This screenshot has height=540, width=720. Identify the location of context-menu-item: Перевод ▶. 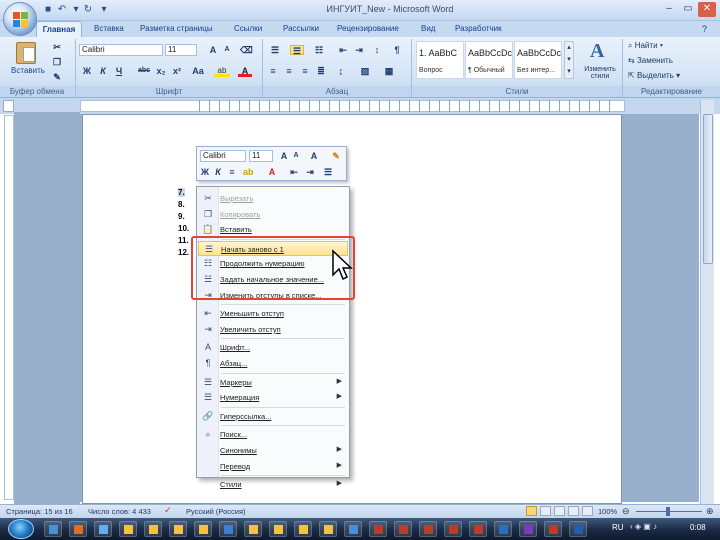
(273, 466).